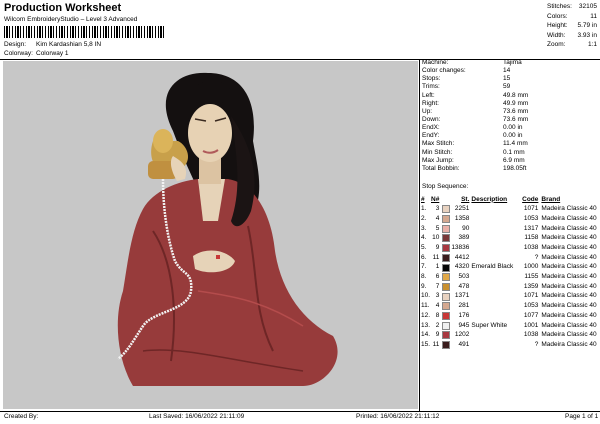 The image size is (600, 424). What do you see at coordinates (424, 228) in the screenshot?
I see `stop-number: 3.` at bounding box center [424, 228].